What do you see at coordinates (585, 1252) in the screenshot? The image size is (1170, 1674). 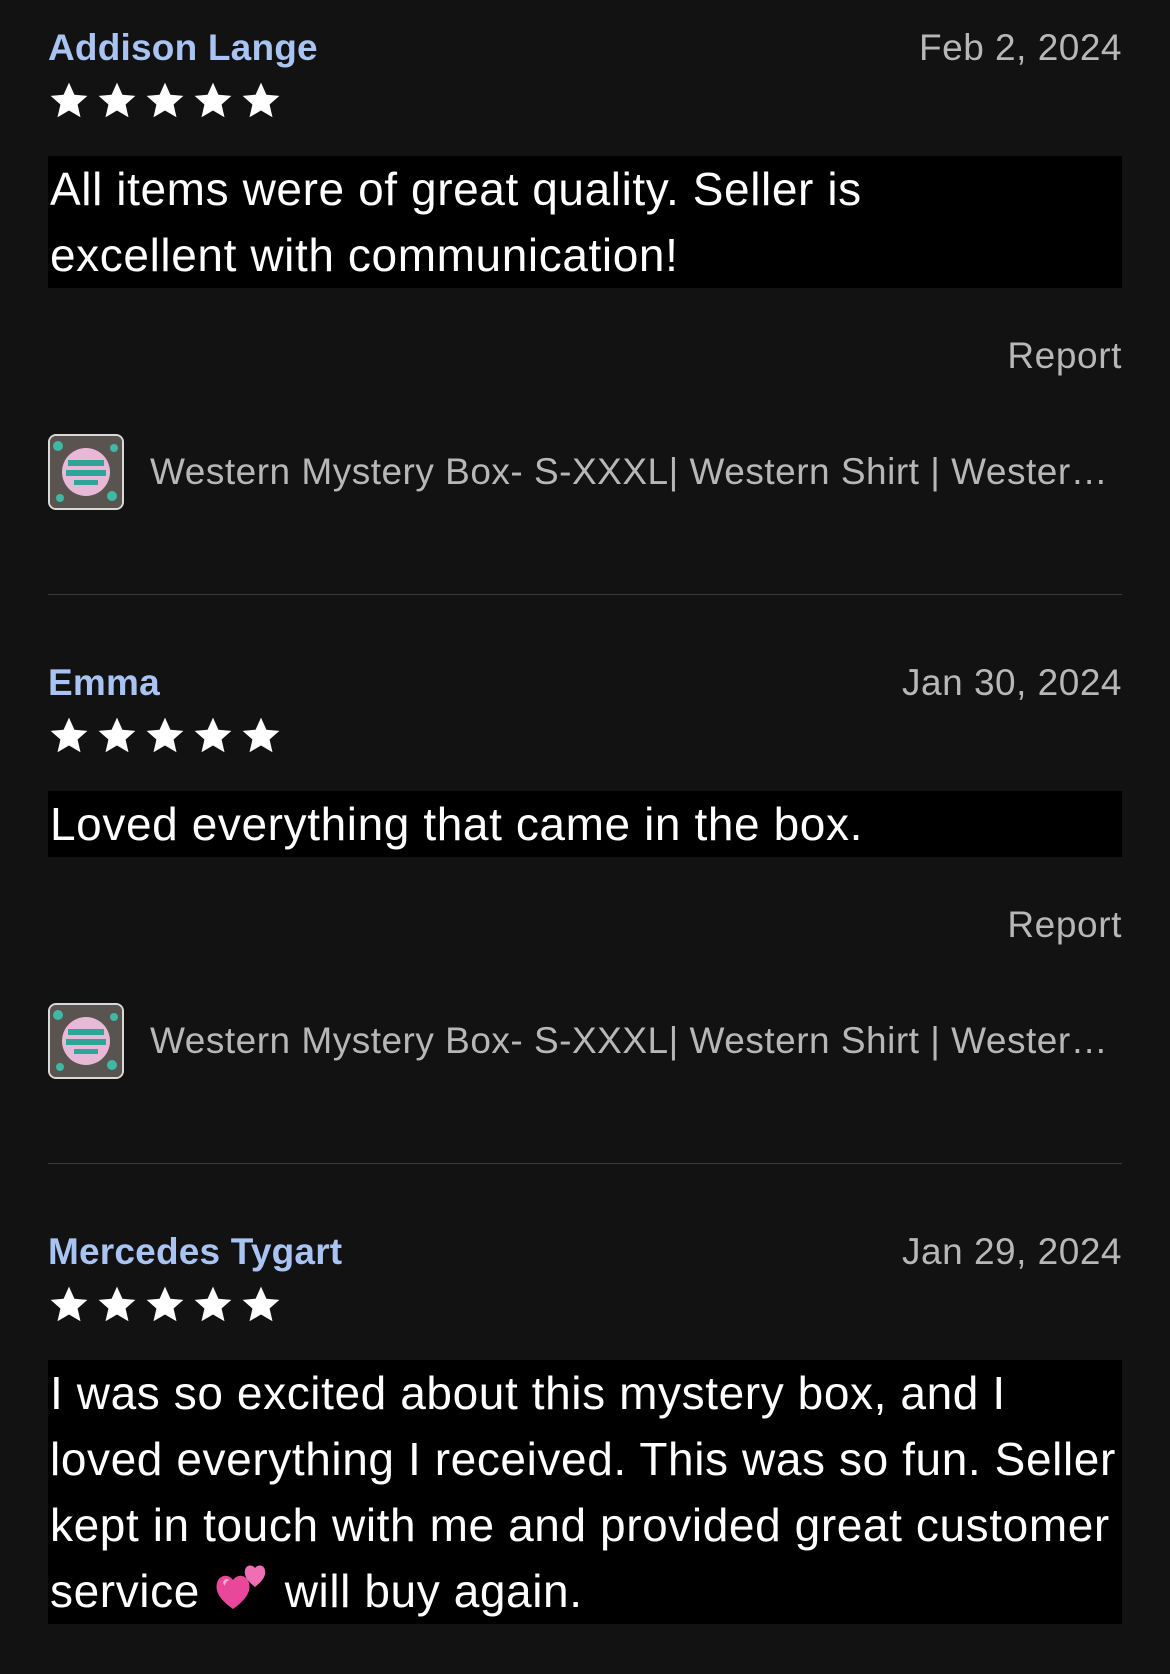 I see `review-header: Mercedes Tygart Jan 29, 2024` at bounding box center [585, 1252].